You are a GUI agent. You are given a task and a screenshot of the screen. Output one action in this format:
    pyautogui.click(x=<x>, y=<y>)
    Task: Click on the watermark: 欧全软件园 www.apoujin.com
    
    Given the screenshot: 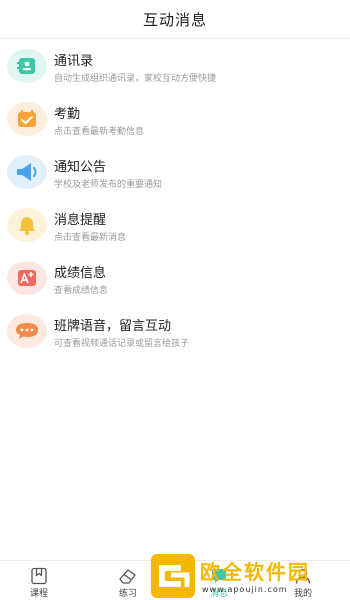 What is the action you would take?
    pyautogui.click(x=248, y=576)
    